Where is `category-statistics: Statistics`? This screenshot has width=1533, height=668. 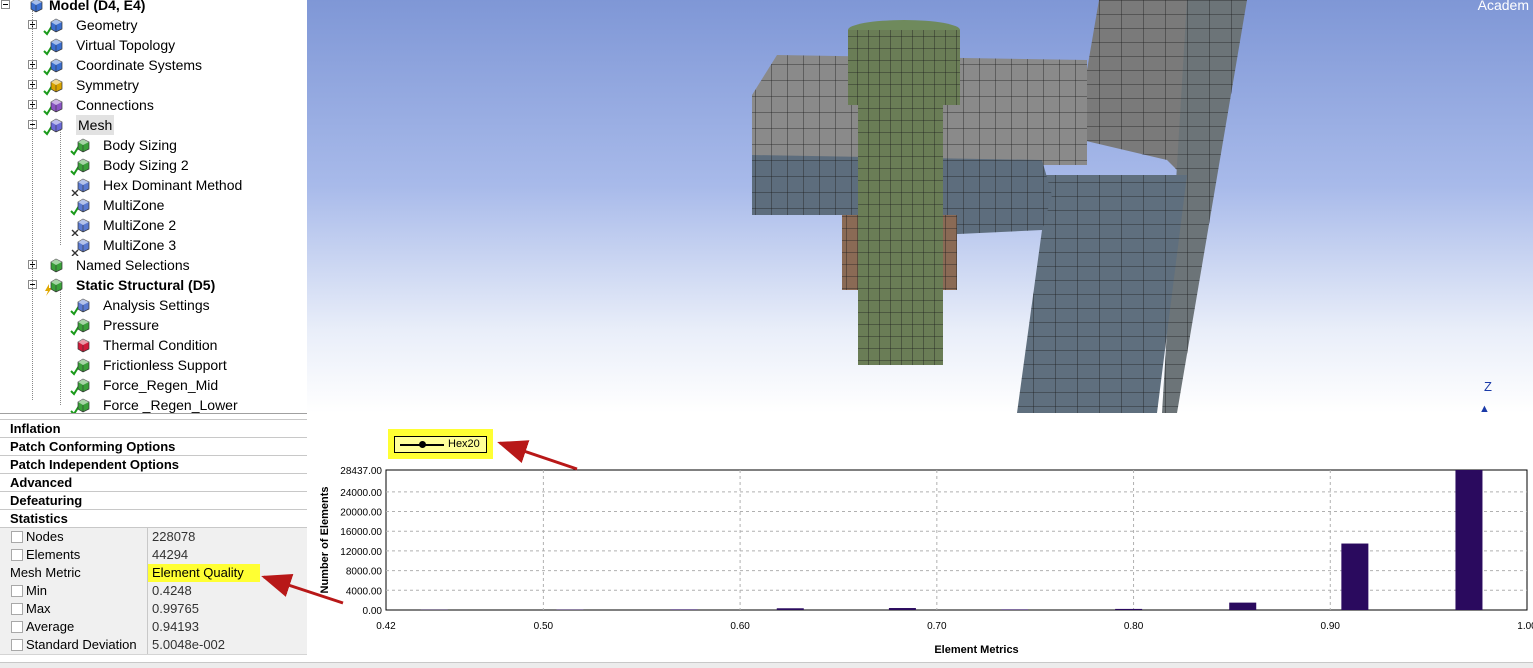 category-statistics: Statistics is located at coordinates (153, 519).